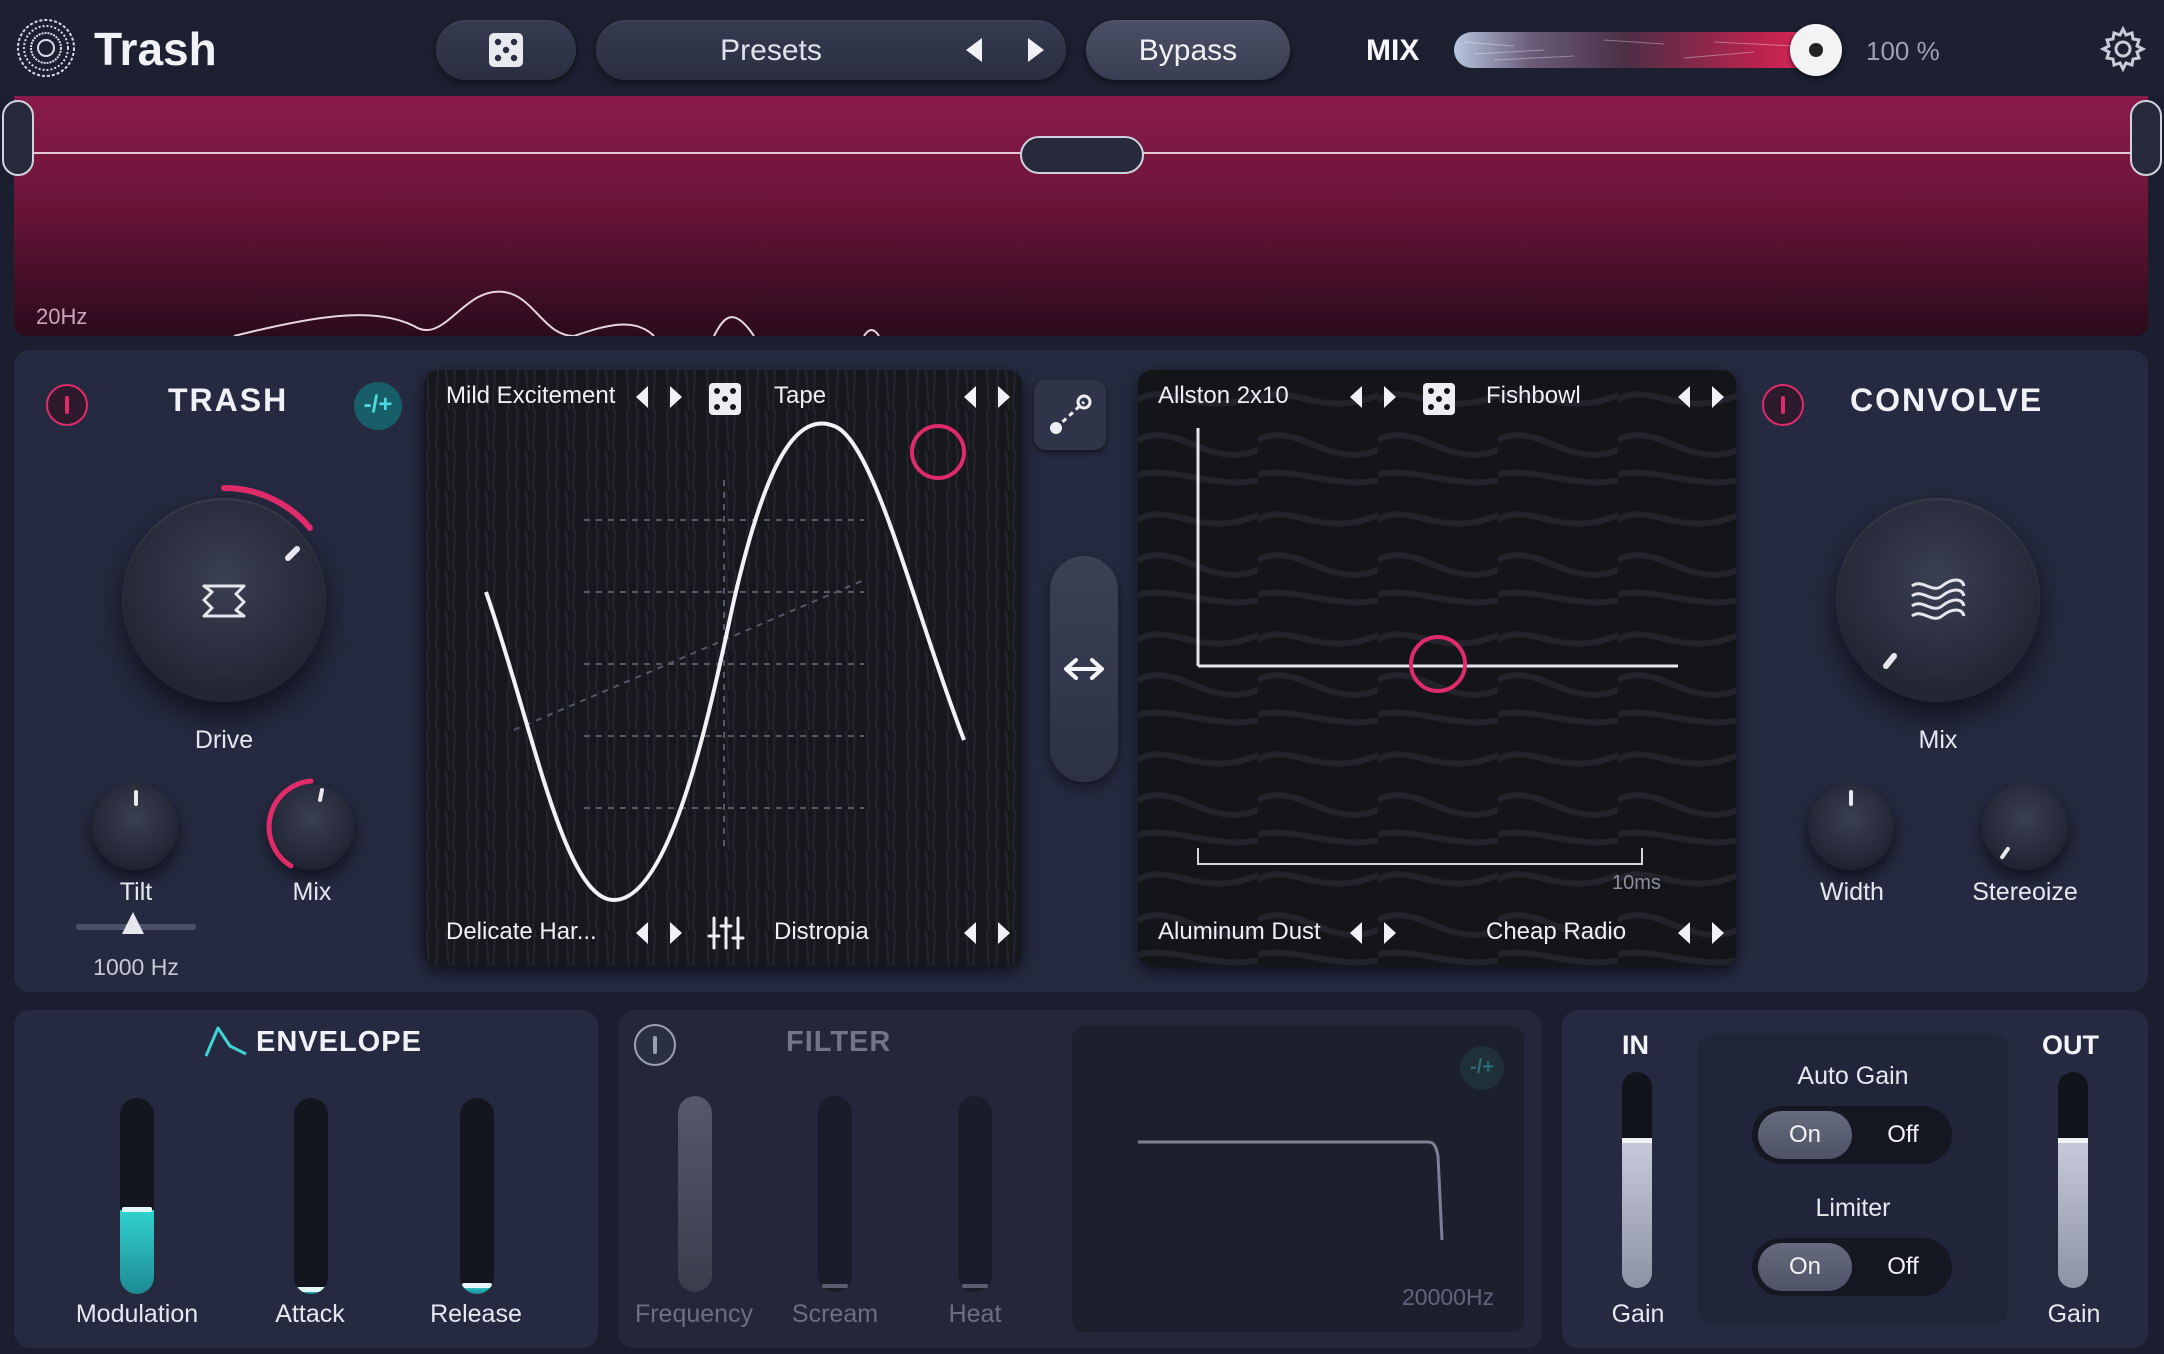 The height and width of the screenshot is (1354, 2164). What do you see at coordinates (642, 933) in the screenshot?
I see `trash-bl-prev-icon` at bounding box center [642, 933].